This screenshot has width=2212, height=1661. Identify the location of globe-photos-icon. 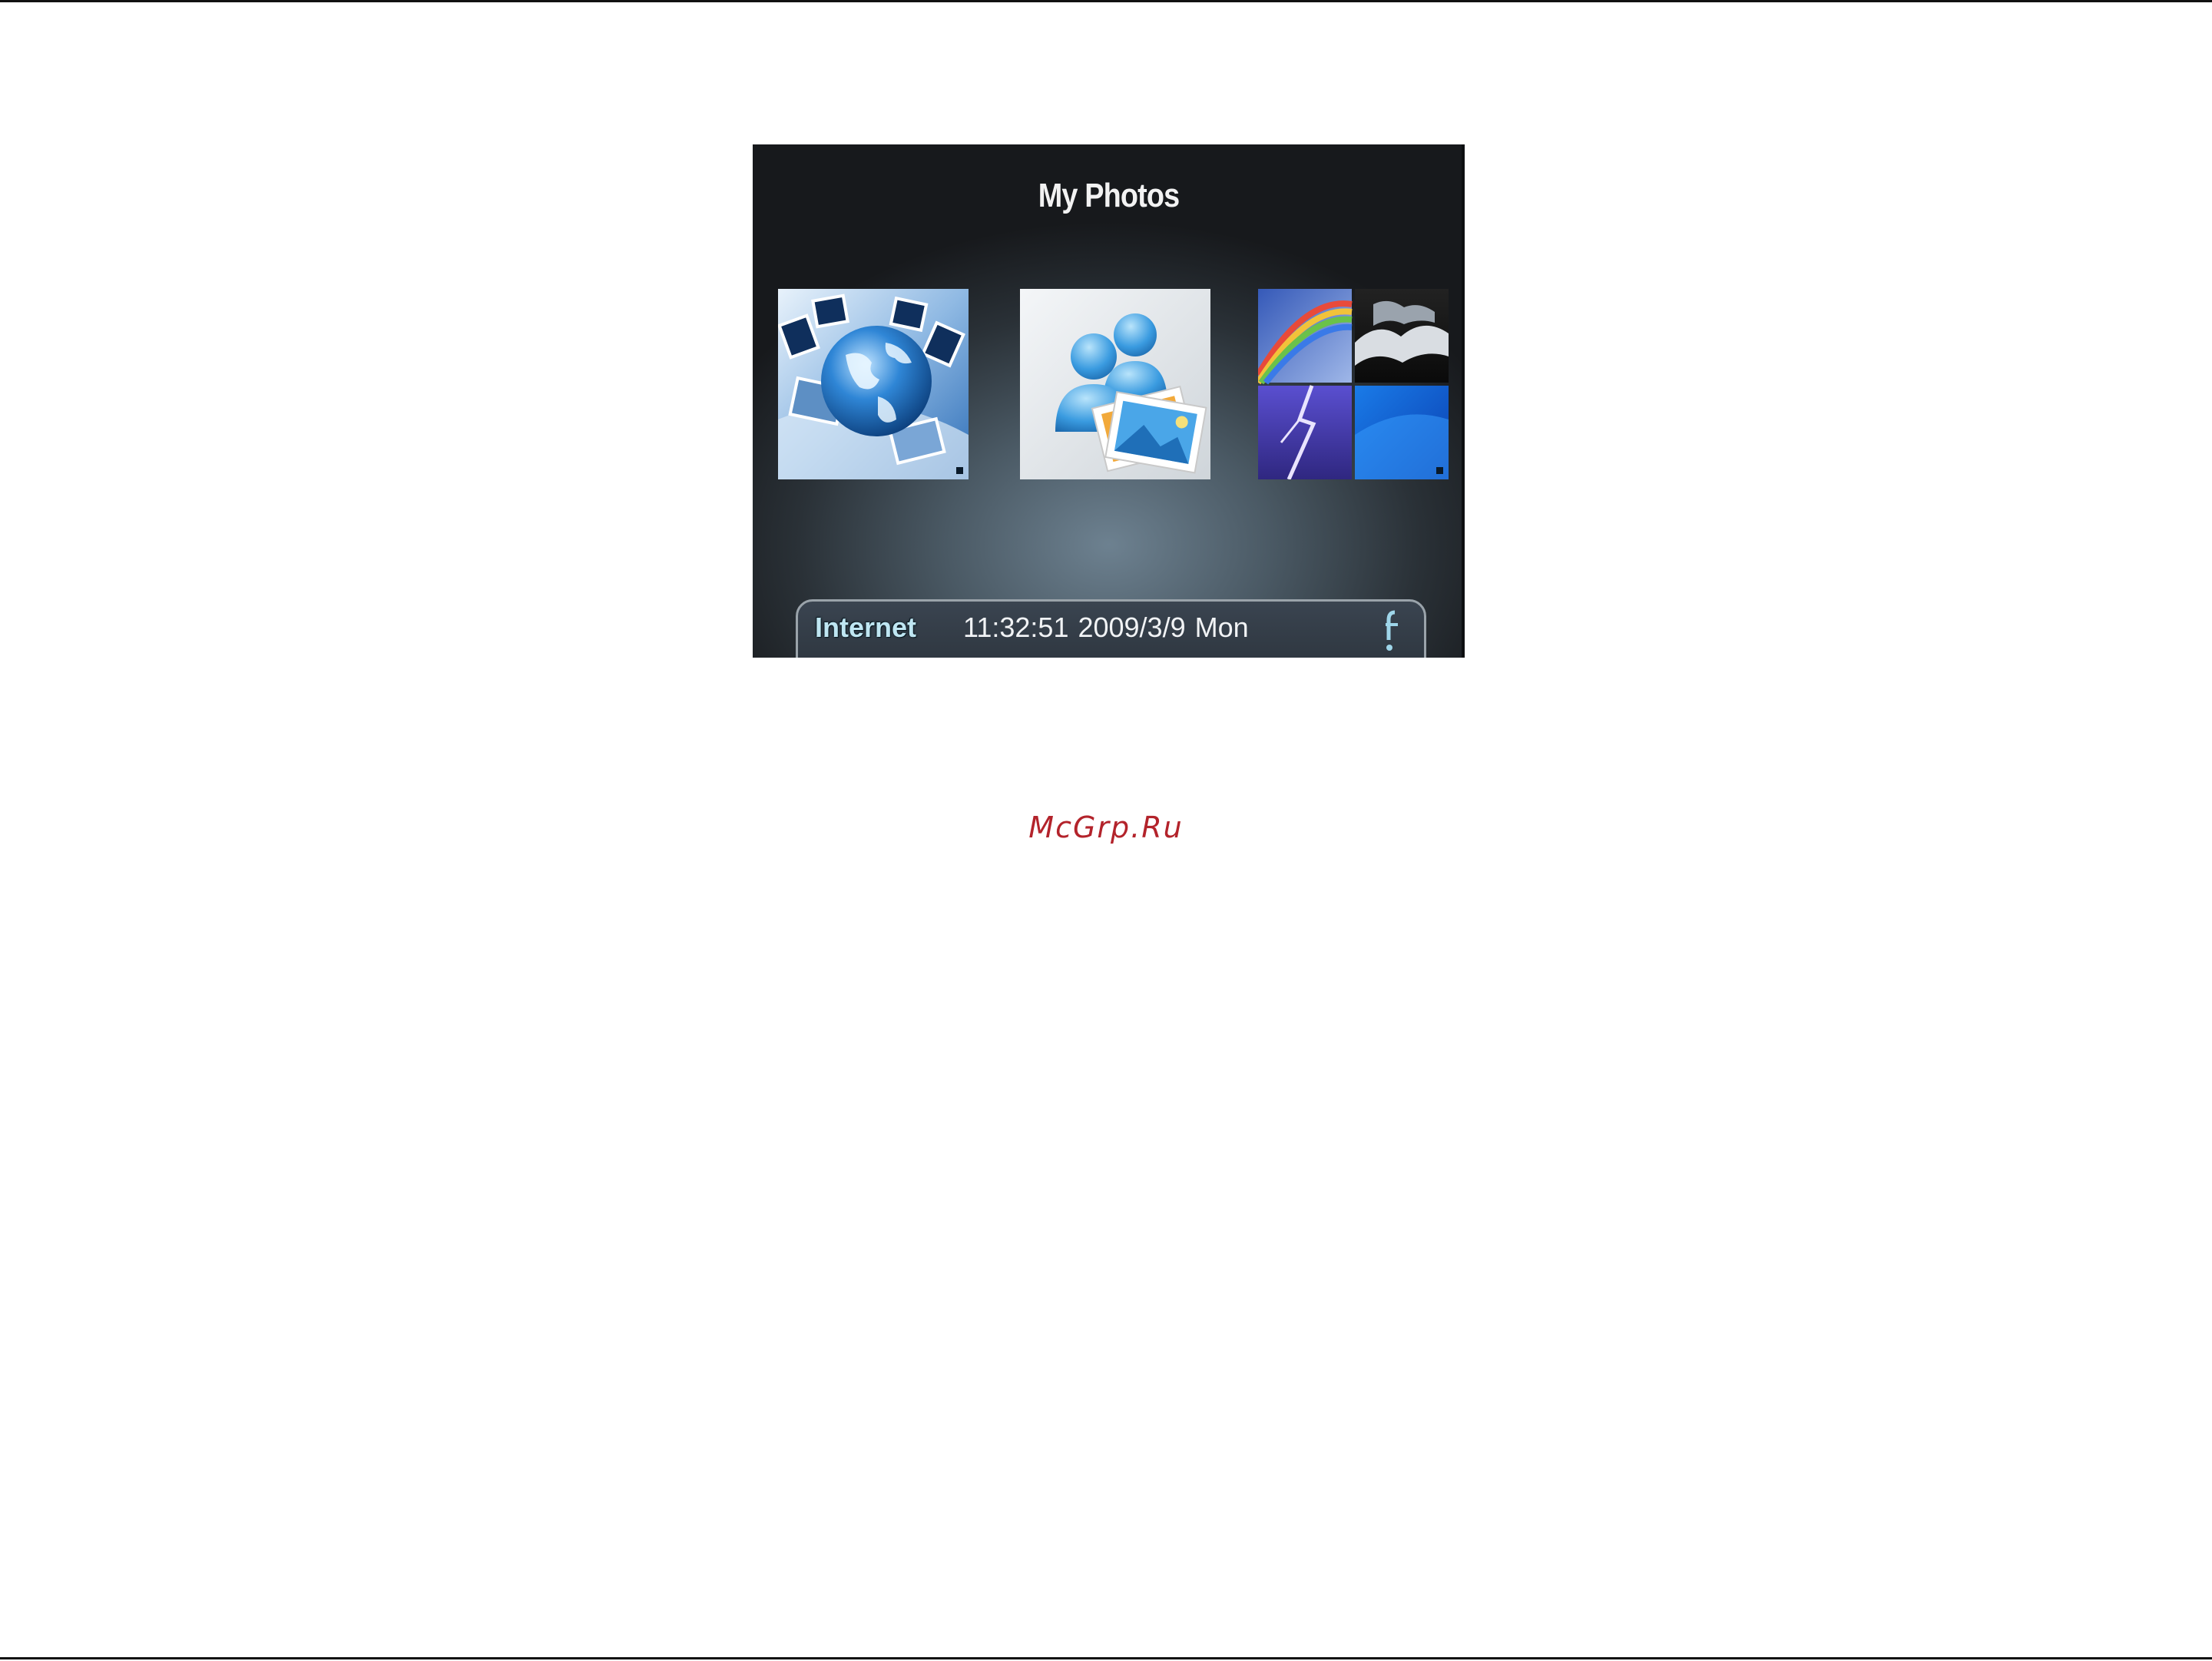
(873, 384).